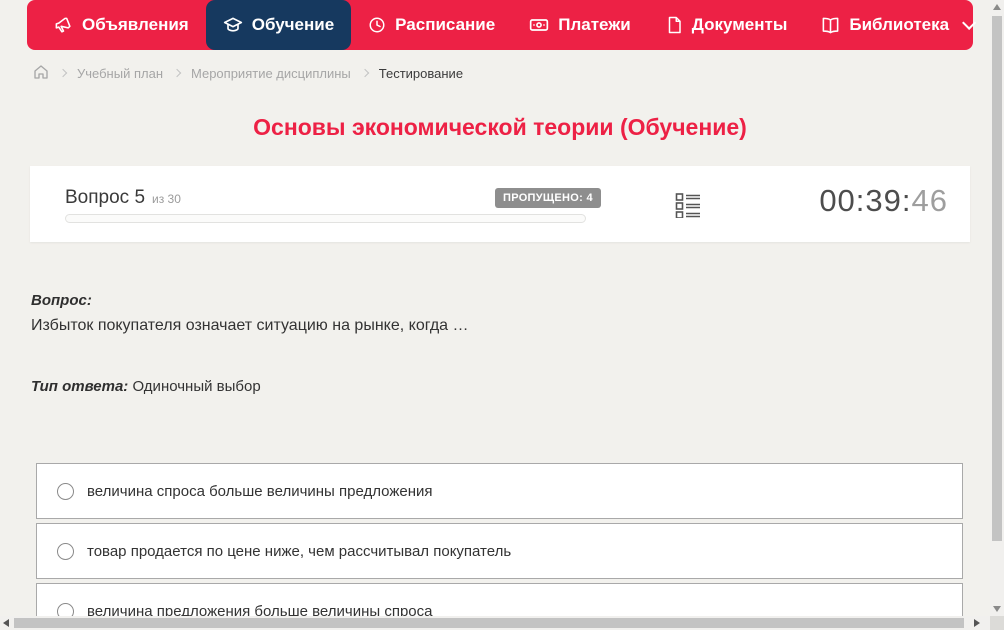 The image size is (1004, 630). I want to click on answer-type-value: Одиночный выбор, so click(196, 386).